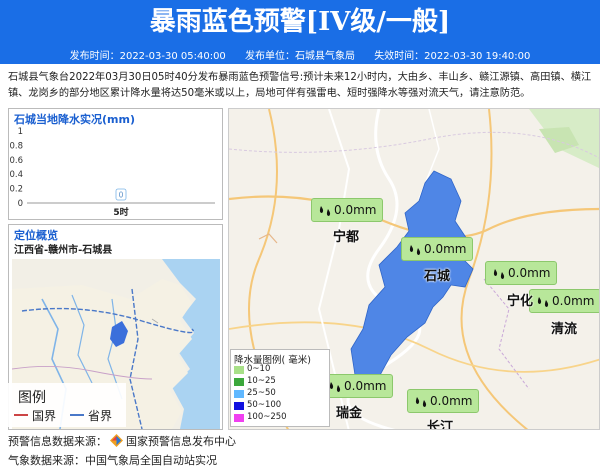 This screenshot has height=471, width=600. What do you see at coordinates (21, 415) in the screenshot?
I see `national-border-swatch` at bounding box center [21, 415].